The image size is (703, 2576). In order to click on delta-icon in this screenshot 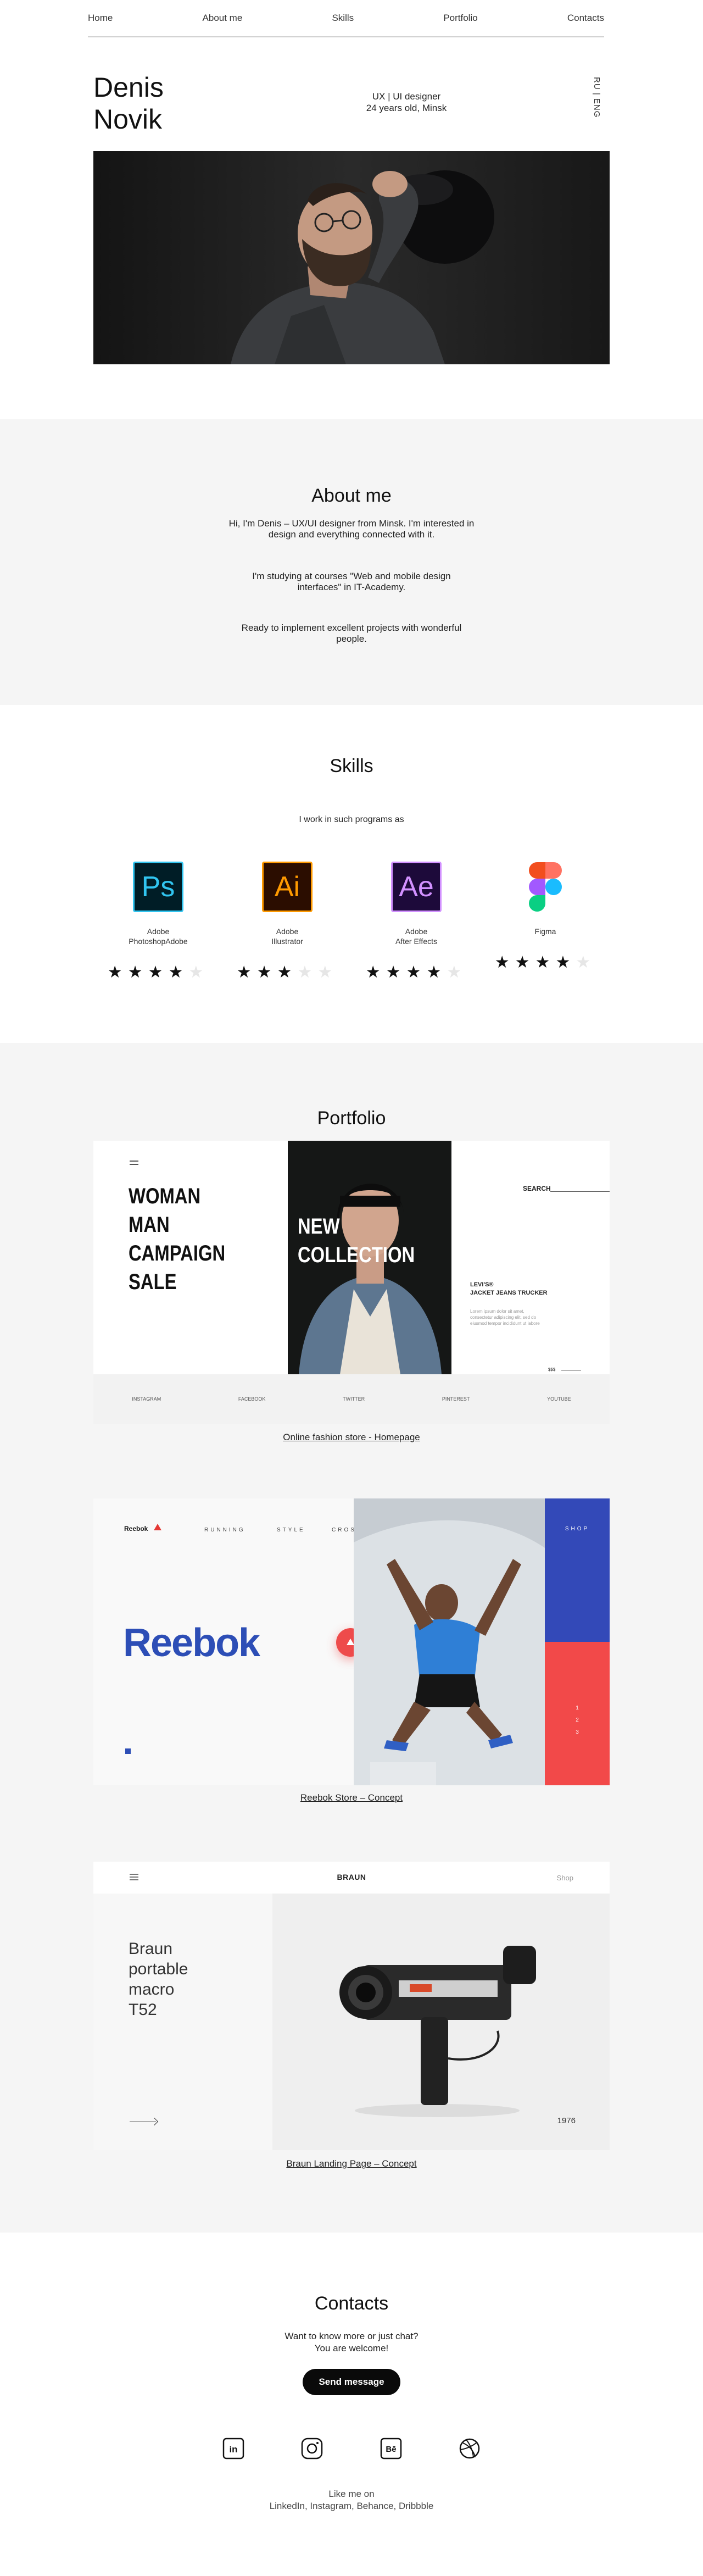, I will do `click(350, 1642)`.